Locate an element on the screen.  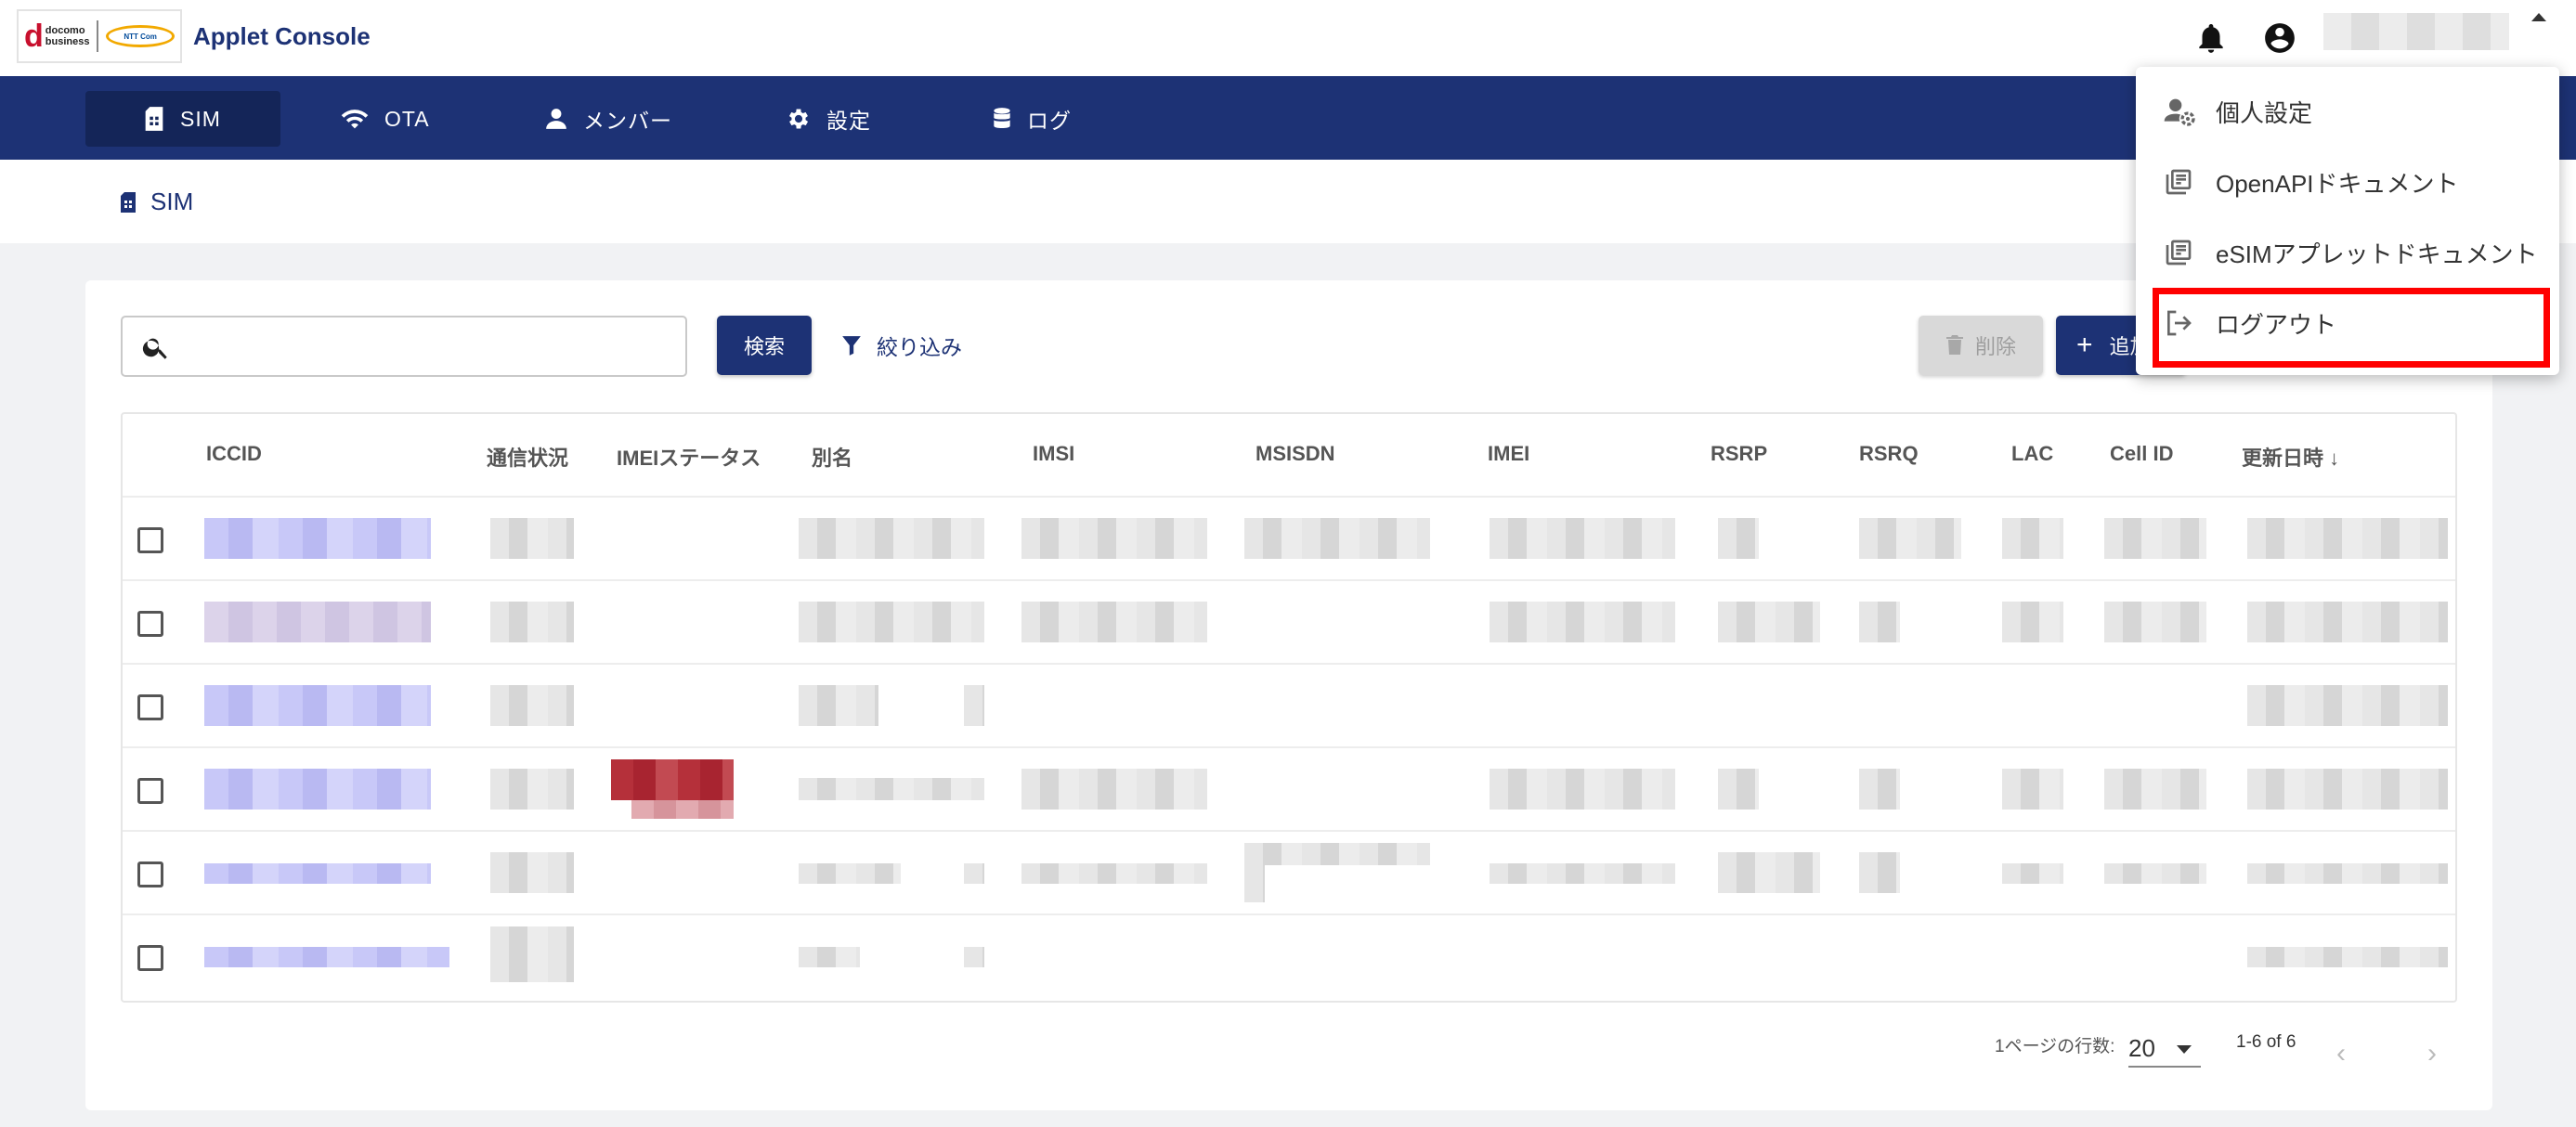
notification-bell-icon is located at coordinates (2211, 38).